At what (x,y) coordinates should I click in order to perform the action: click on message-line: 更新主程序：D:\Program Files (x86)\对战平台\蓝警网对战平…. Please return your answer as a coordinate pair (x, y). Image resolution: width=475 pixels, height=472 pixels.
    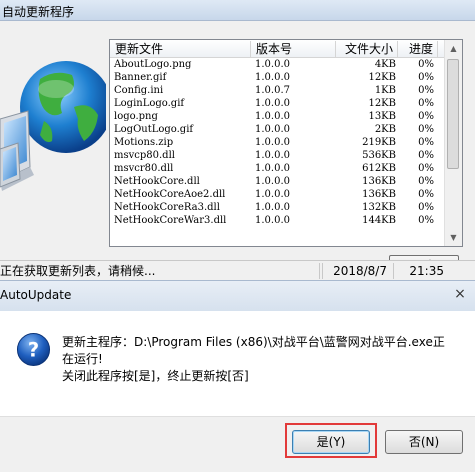
    Looking at the image, I should click on (253, 342).